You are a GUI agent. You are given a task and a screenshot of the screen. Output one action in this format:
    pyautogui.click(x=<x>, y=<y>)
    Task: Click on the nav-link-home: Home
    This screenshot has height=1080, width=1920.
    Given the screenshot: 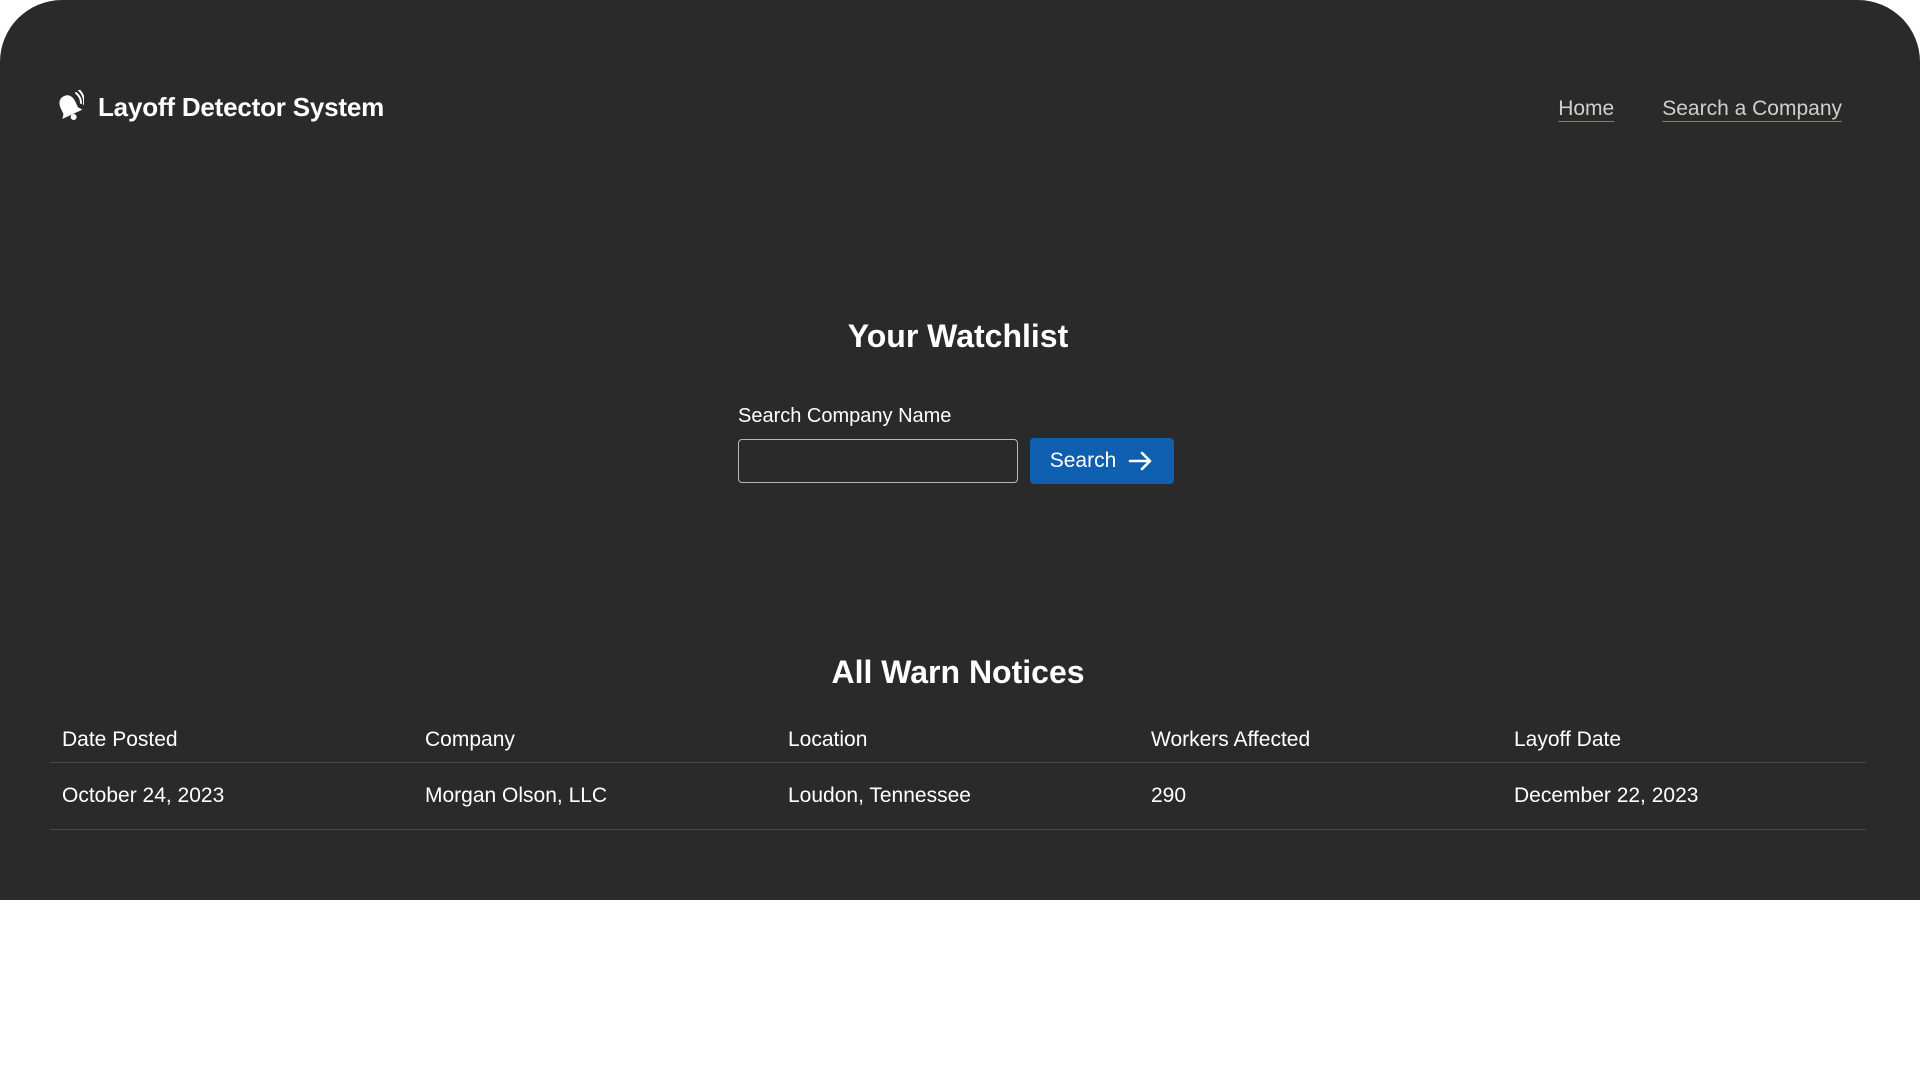 What is the action you would take?
    pyautogui.click(x=1586, y=109)
    